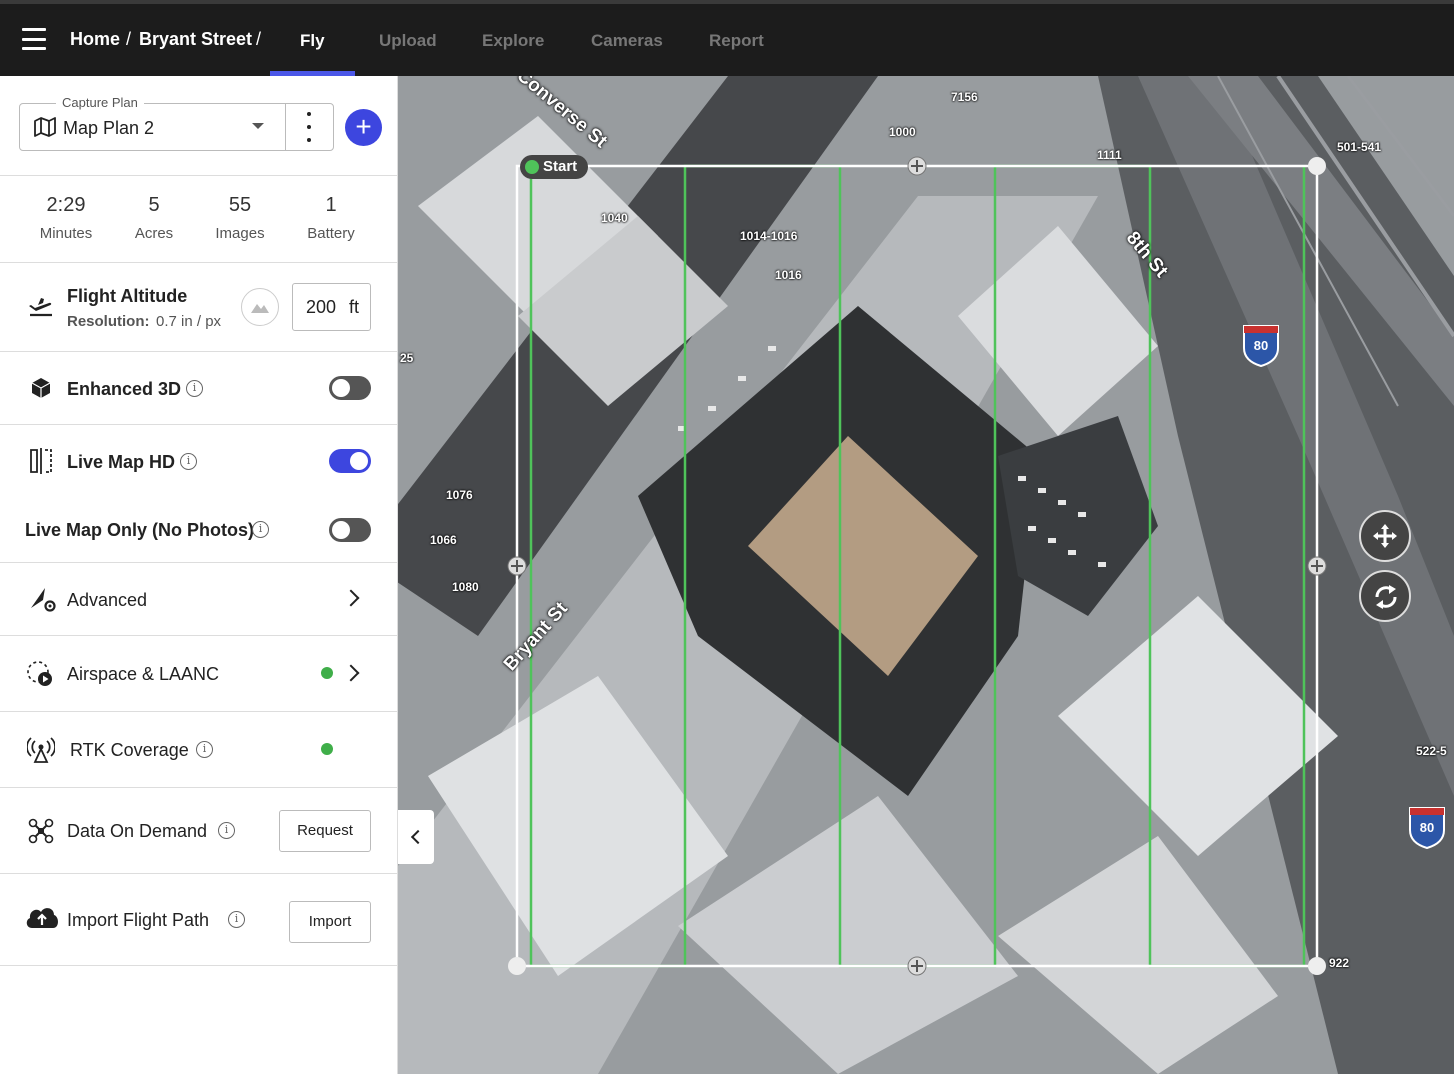 The height and width of the screenshot is (1074, 1454). Describe the element at coordinates (42, 918) in the screenshot. I see `cloud-upload-icon` at that location.